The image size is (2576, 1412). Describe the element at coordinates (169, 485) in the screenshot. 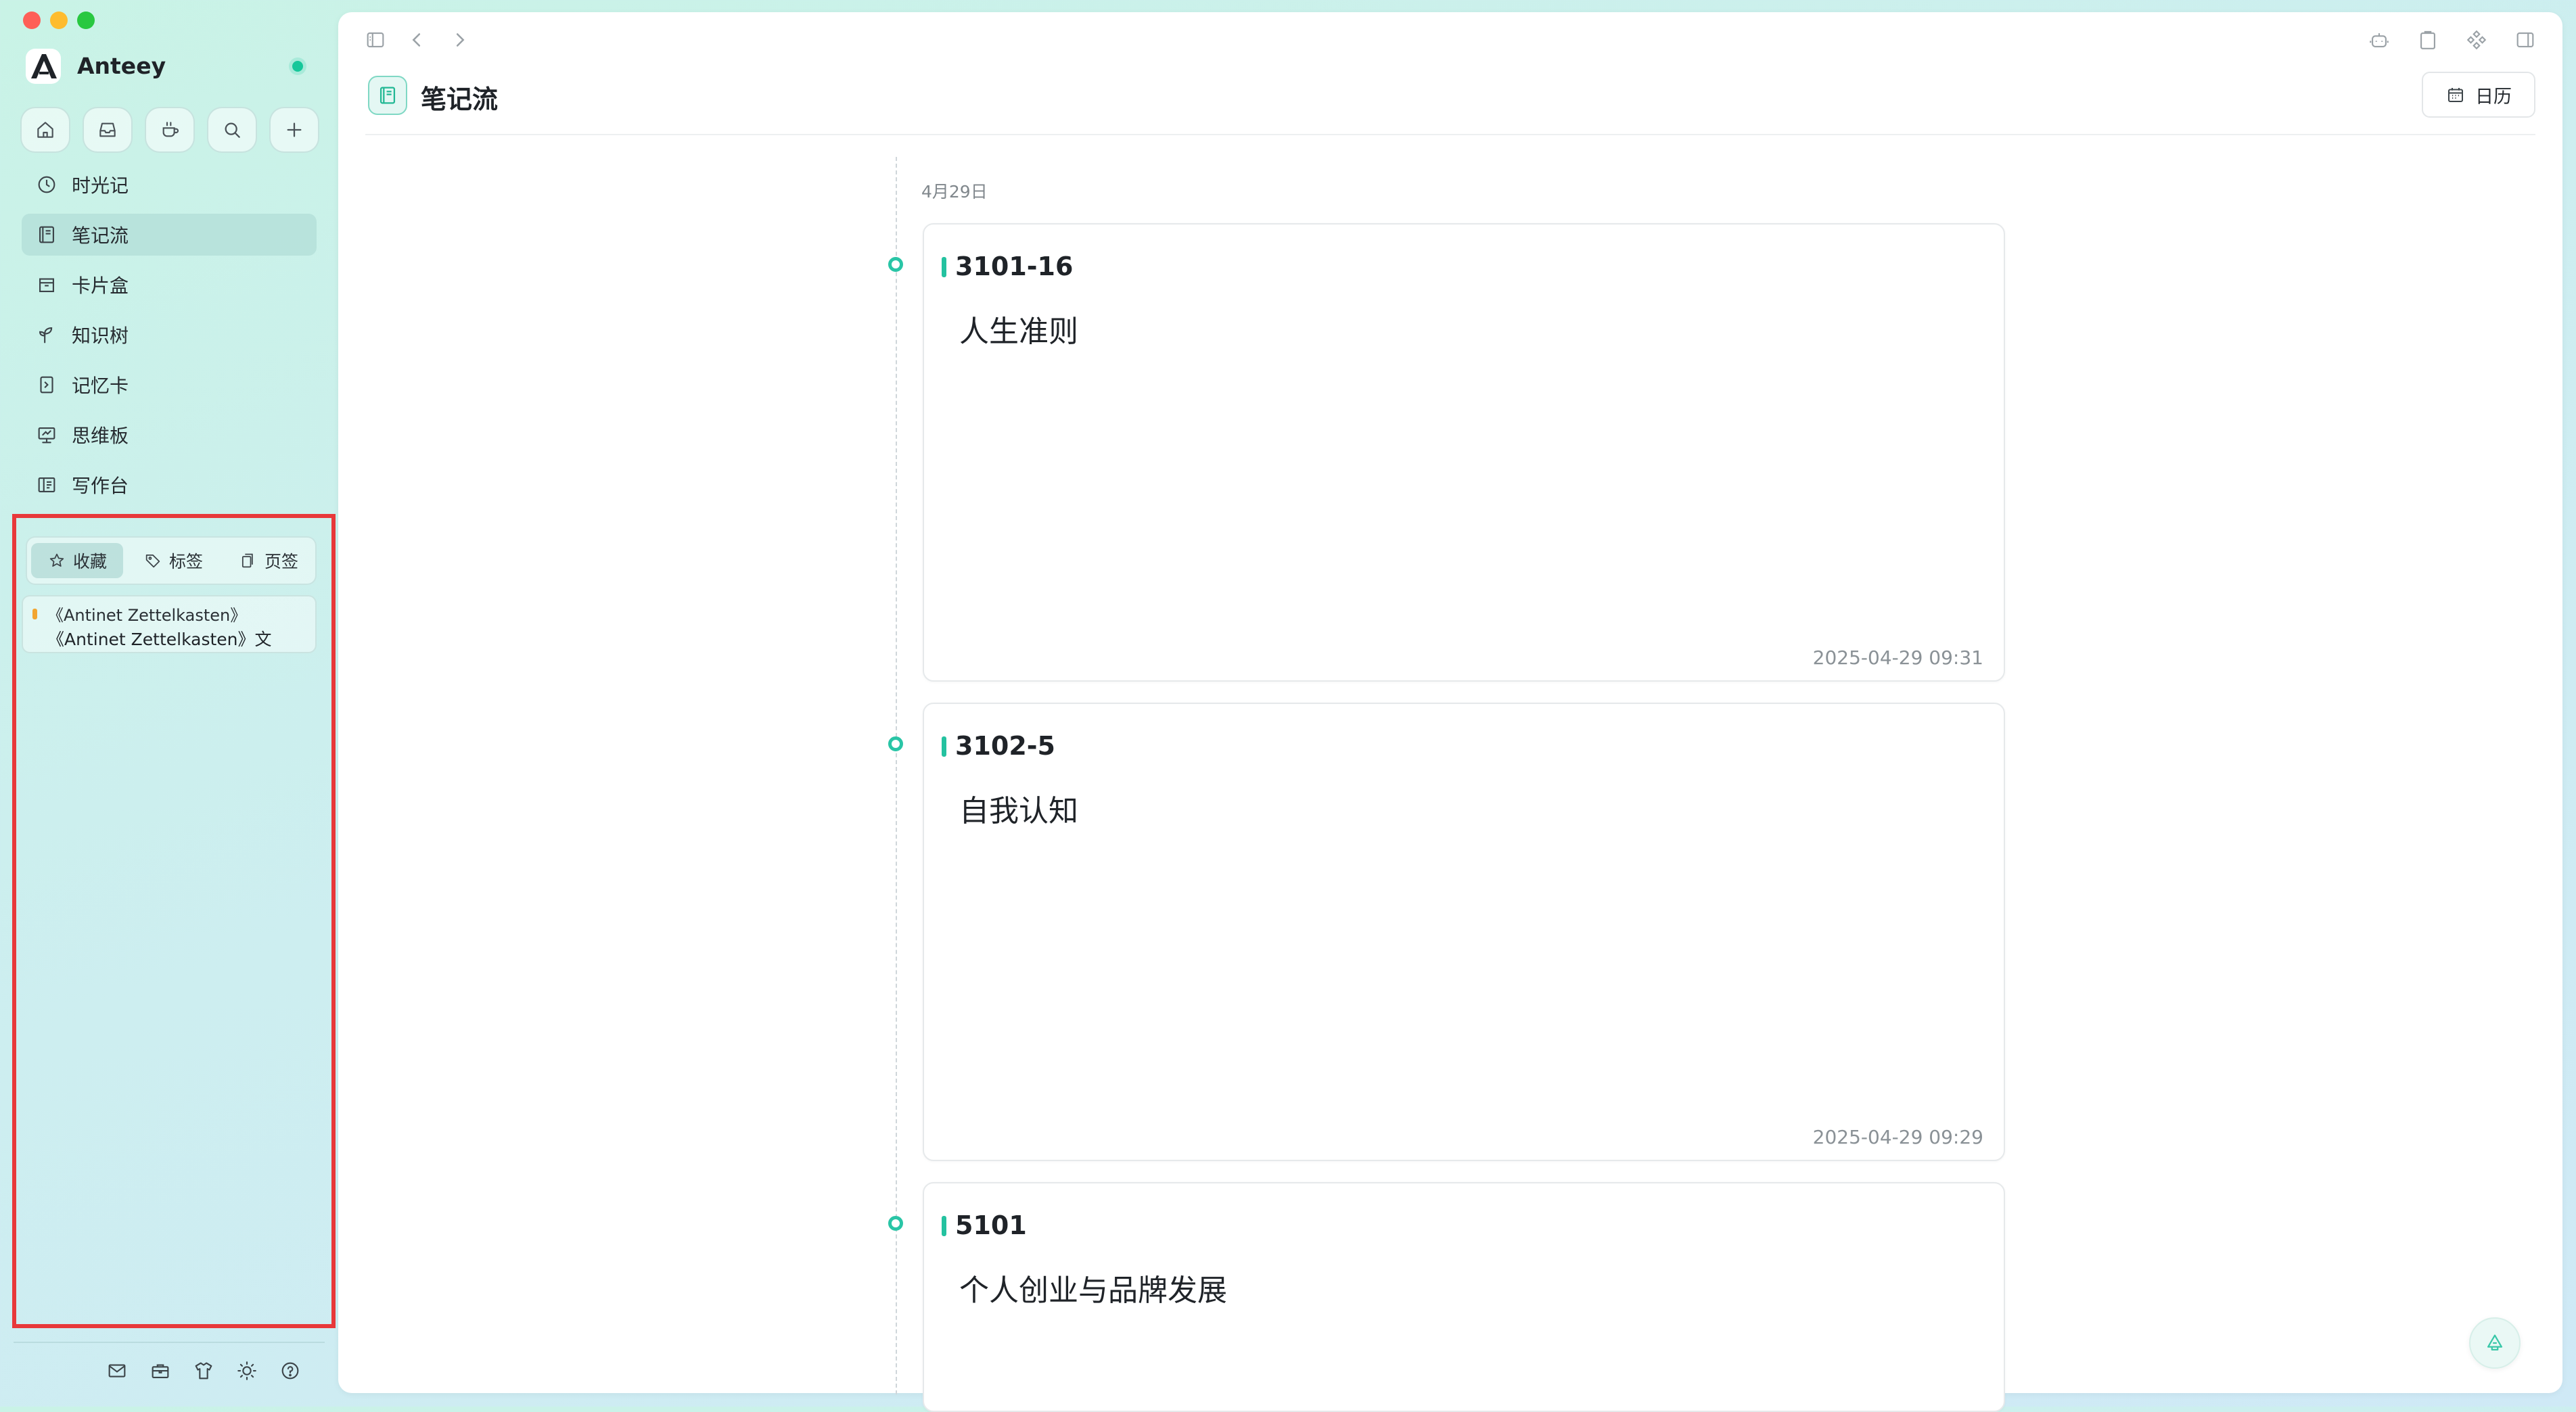

I see `nav-item-writing-desk: 写作台` at that location.